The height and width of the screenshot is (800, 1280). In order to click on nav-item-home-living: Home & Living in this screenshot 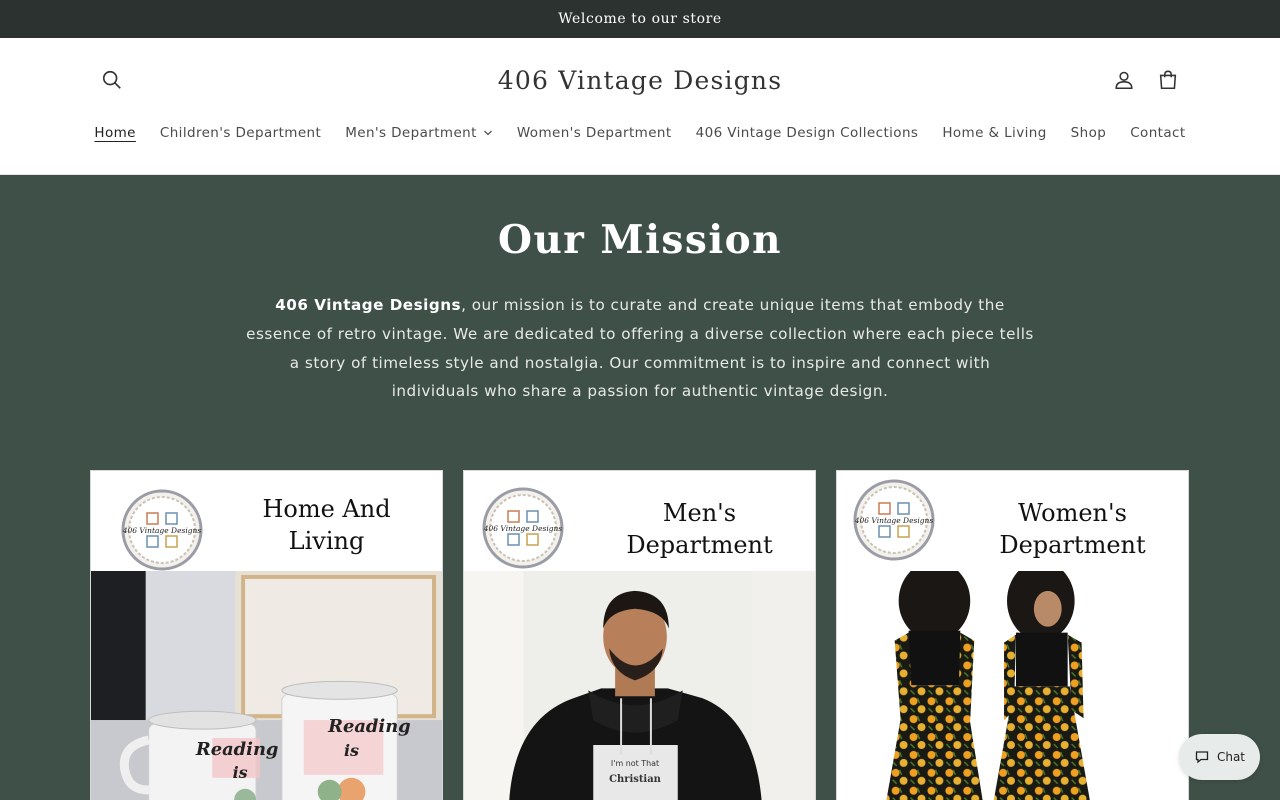, I will do `click(994, 133)`.